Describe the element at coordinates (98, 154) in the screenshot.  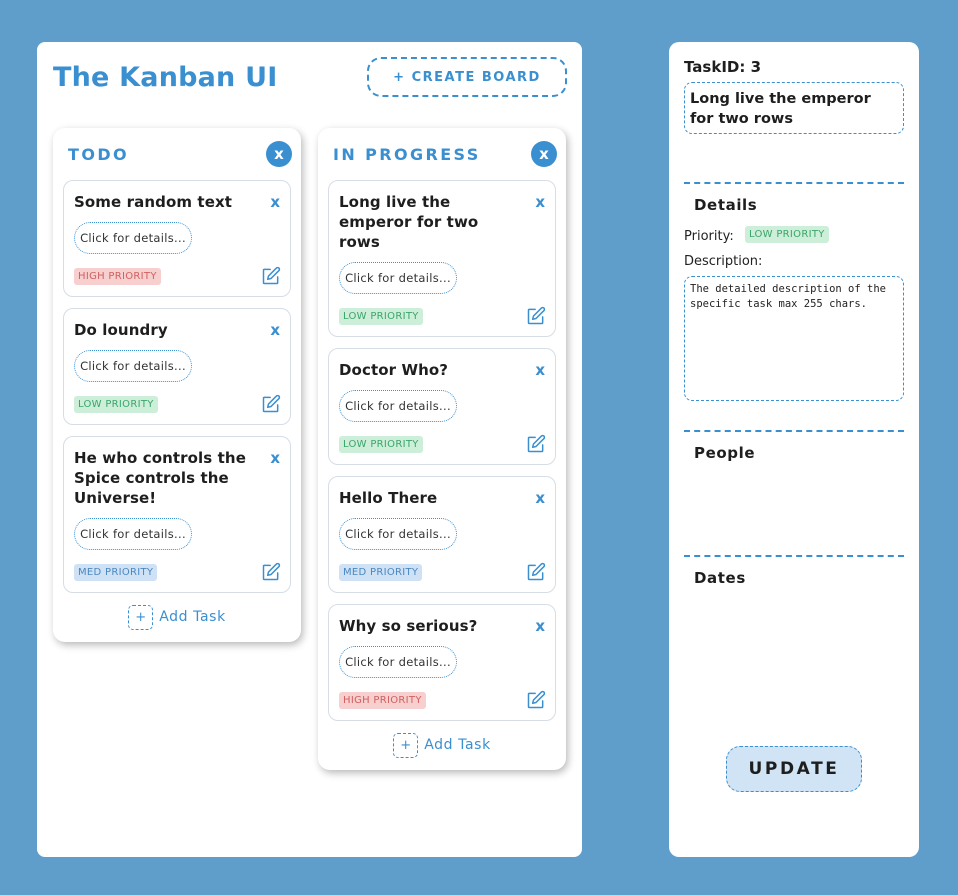
I see `column-title: TODO` at that location.